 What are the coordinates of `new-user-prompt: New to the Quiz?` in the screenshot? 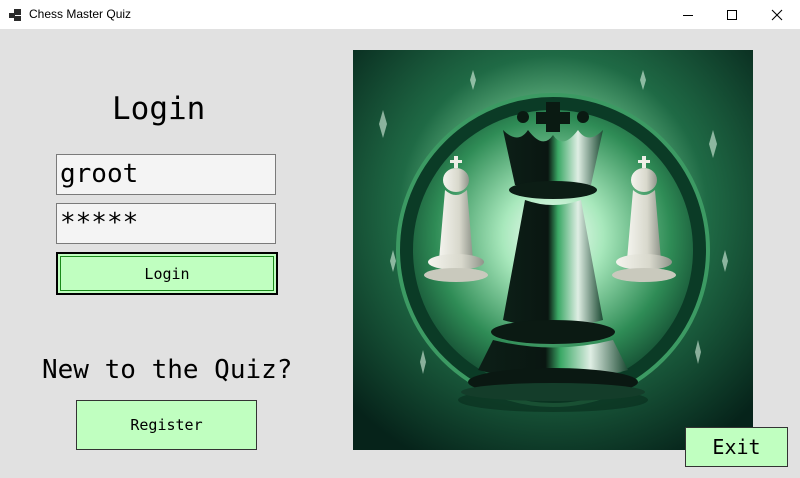 It's located at (167, 370).